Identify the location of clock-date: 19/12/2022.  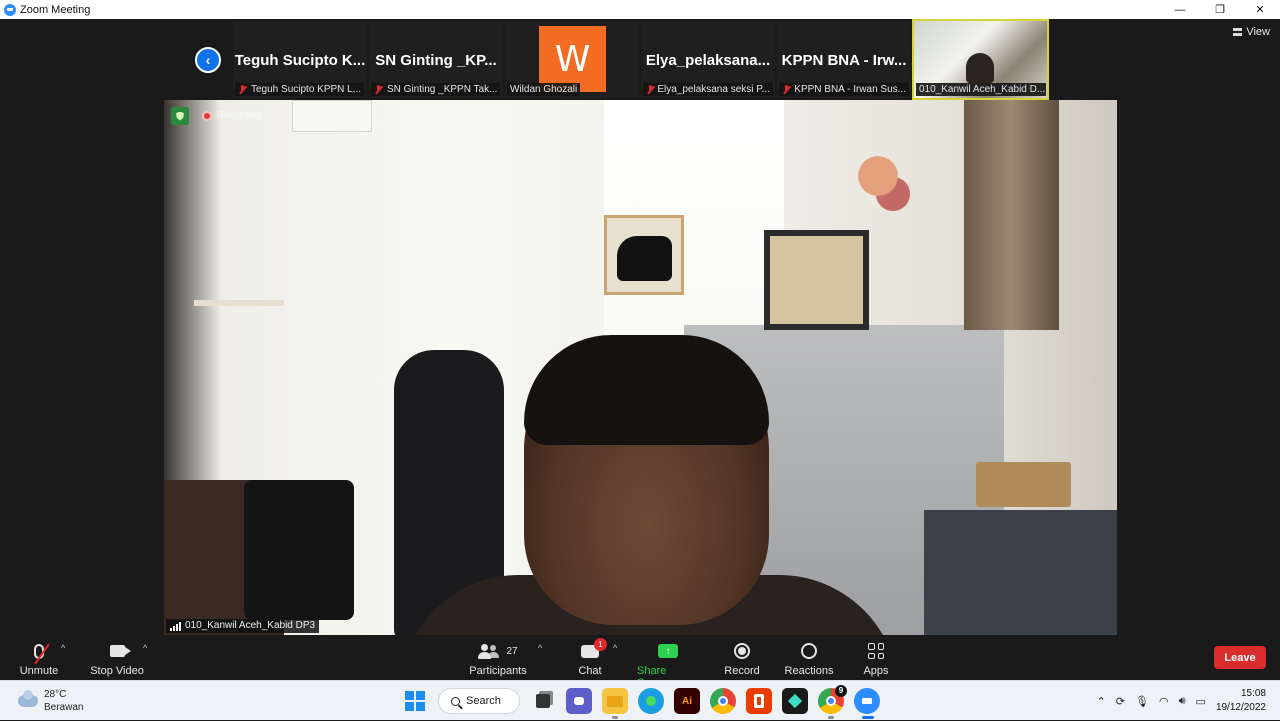
(1240, 707).